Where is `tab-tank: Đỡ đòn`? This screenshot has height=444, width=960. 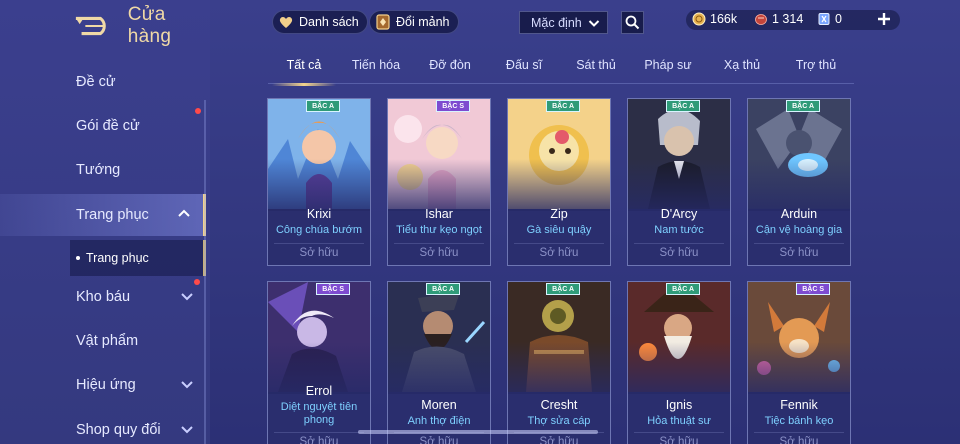 tab-tank: Đỡ đòn is located at coordinates (450, 71).